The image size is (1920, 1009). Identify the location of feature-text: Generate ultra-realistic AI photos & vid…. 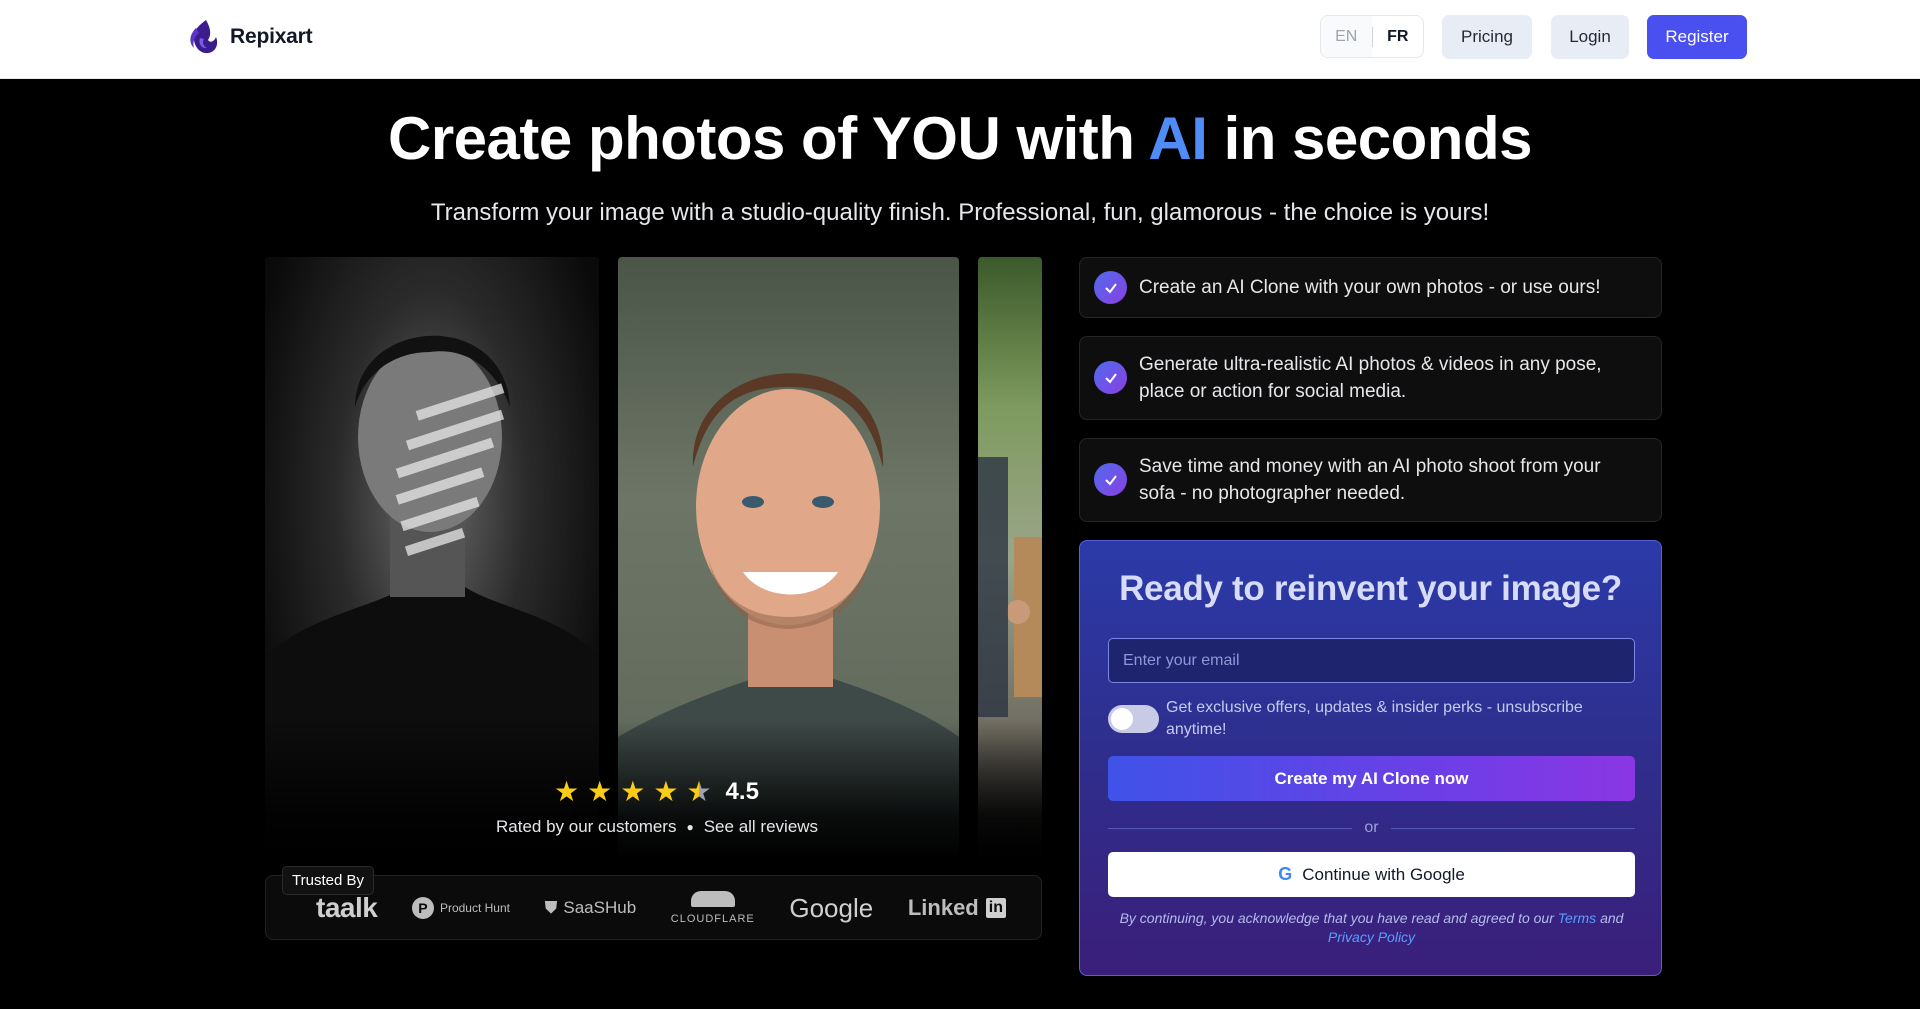
(1370, 378).